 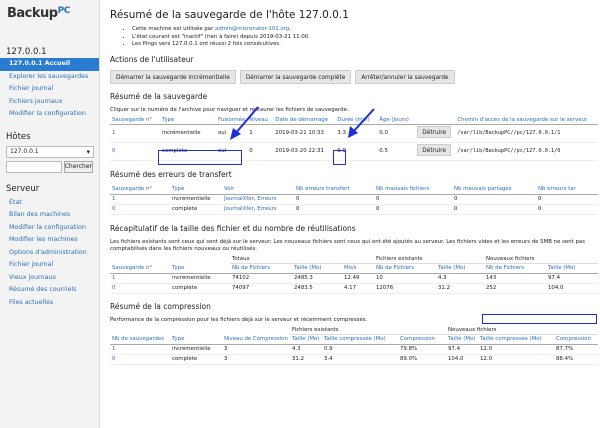 What do you see at coordinates (295, 76) in the screenshot?
I see `start-full-button: Démarrer la sauvegarde complète` at bounding box center [295, 76].